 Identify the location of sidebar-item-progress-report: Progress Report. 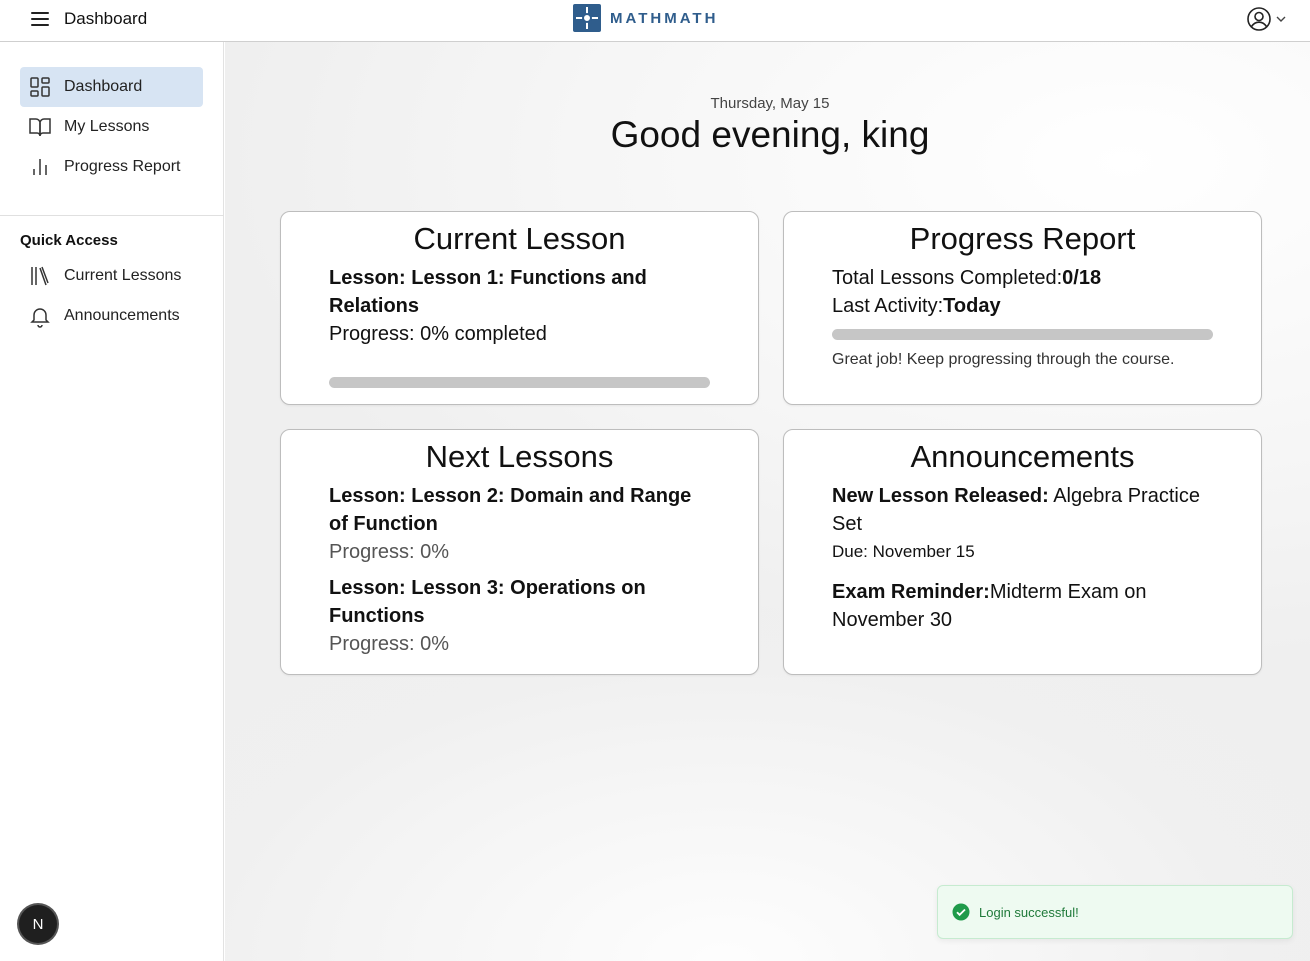
(111, 167).